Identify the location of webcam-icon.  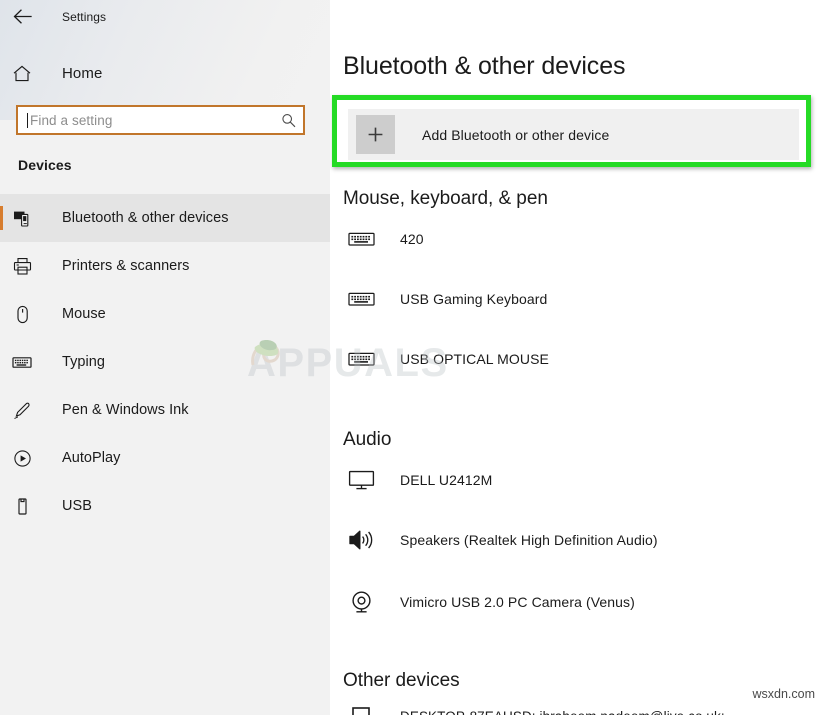
(361, 602).